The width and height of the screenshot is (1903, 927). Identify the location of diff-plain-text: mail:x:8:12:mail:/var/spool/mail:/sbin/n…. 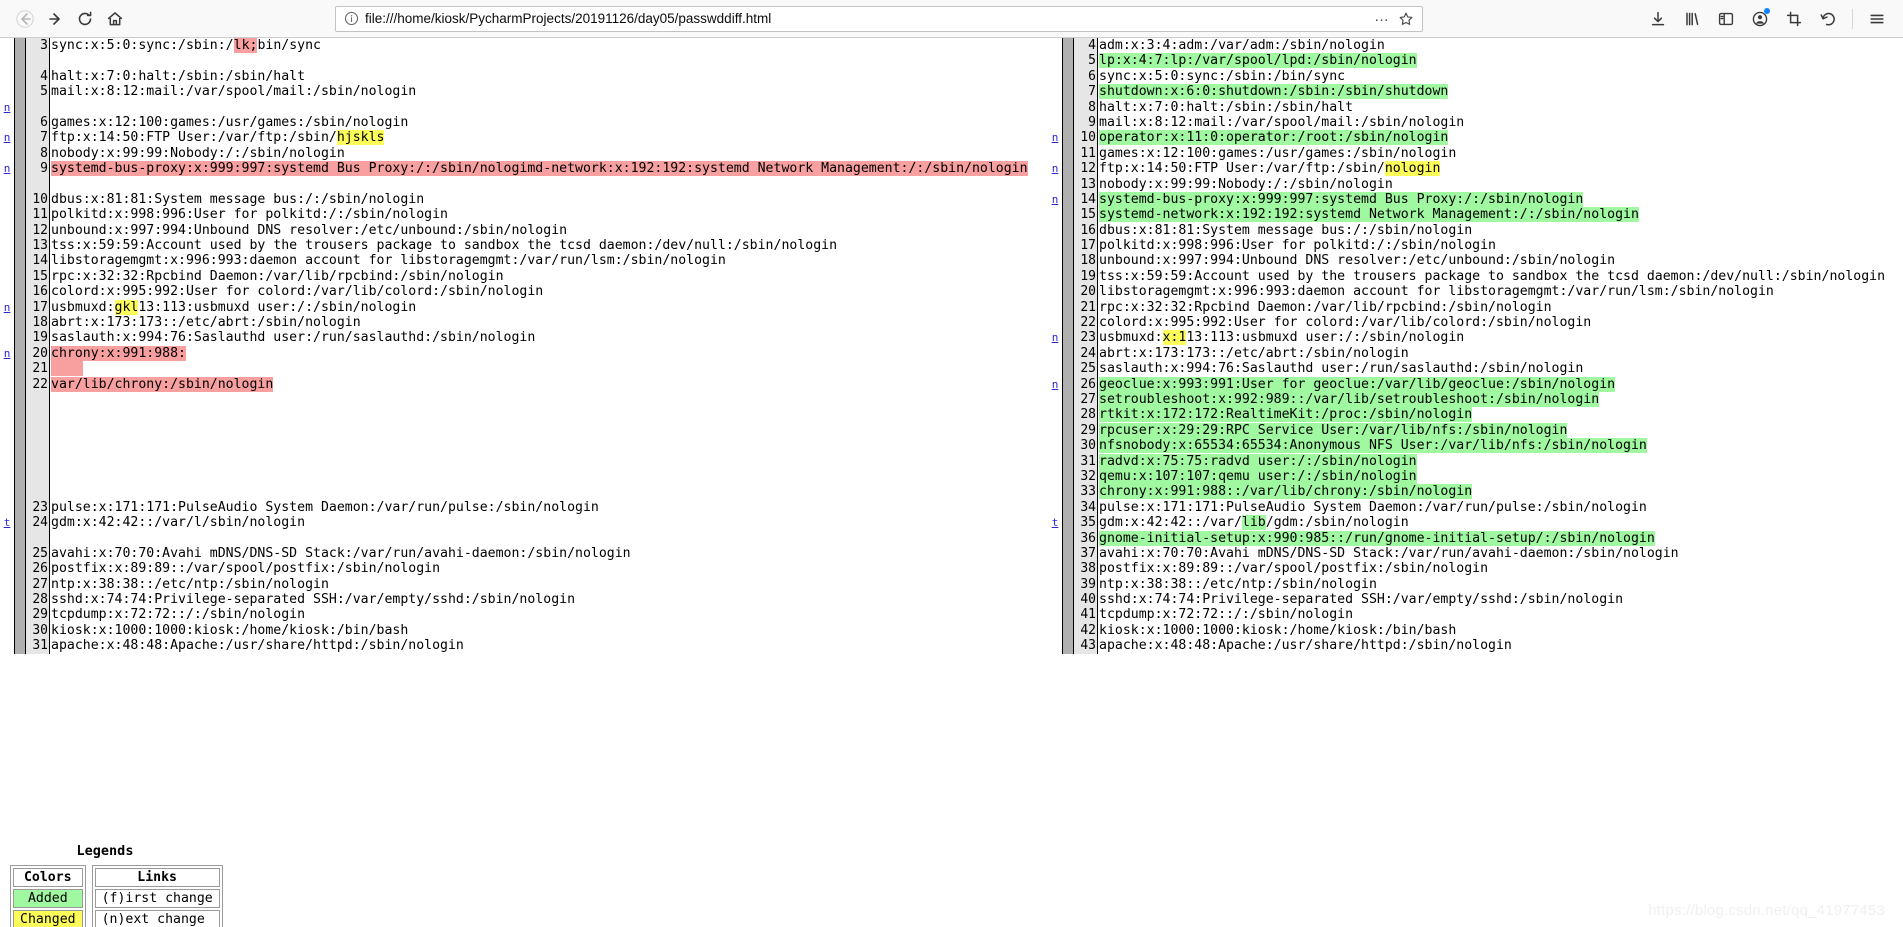
(1282, 122).